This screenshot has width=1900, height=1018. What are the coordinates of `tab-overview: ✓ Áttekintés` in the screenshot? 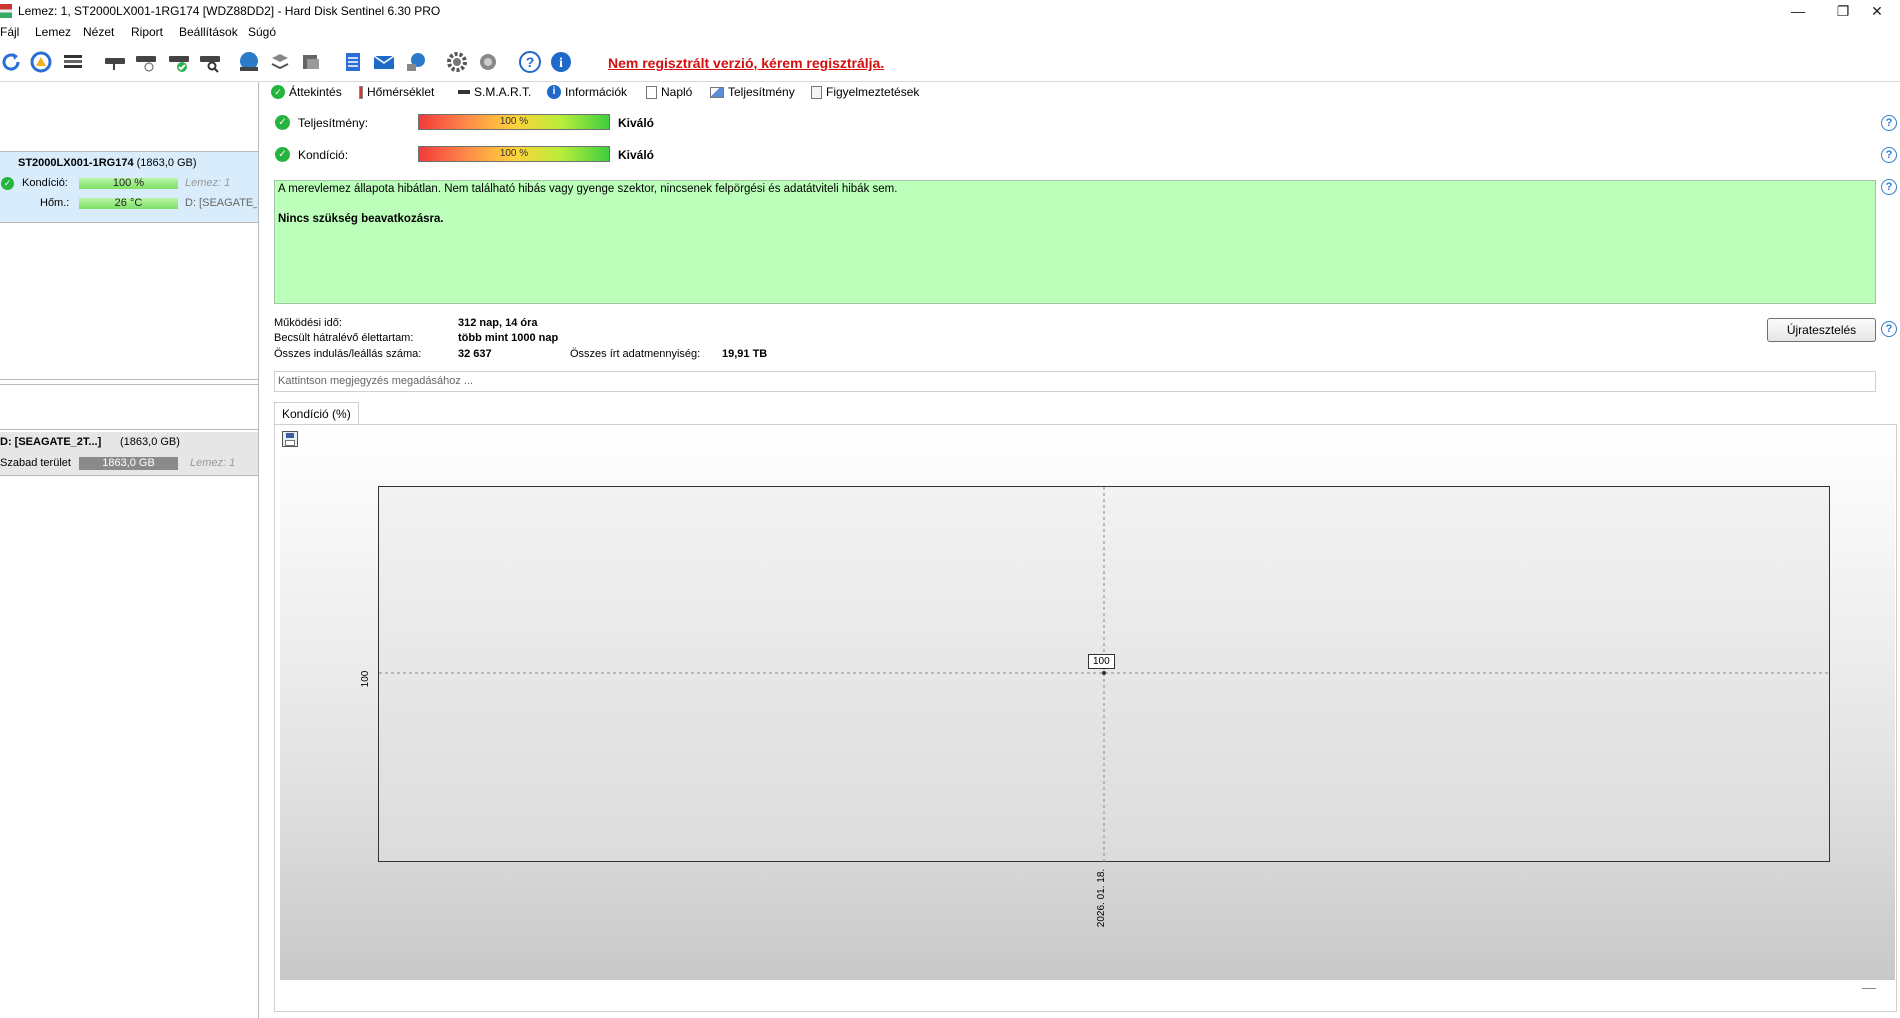 It's located at (306, 92).